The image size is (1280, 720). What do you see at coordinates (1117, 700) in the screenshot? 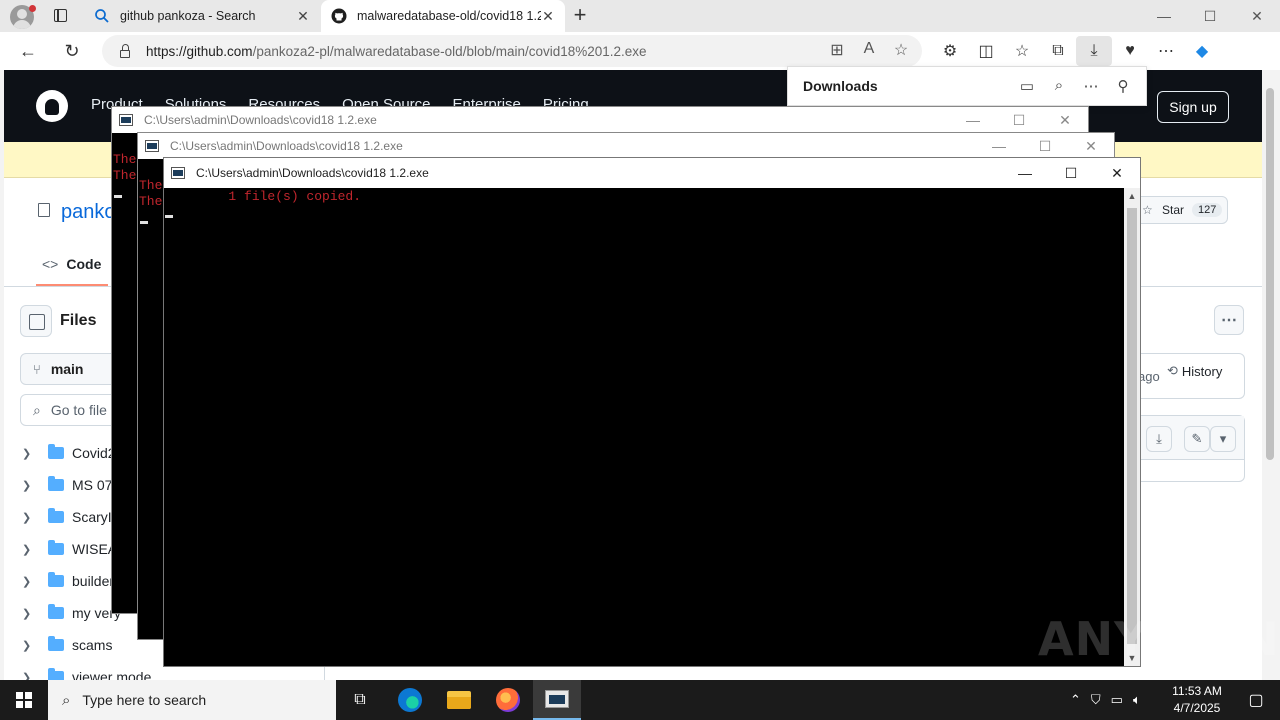
I see `network-icon: ▭` at bounding box center [1117, 700].